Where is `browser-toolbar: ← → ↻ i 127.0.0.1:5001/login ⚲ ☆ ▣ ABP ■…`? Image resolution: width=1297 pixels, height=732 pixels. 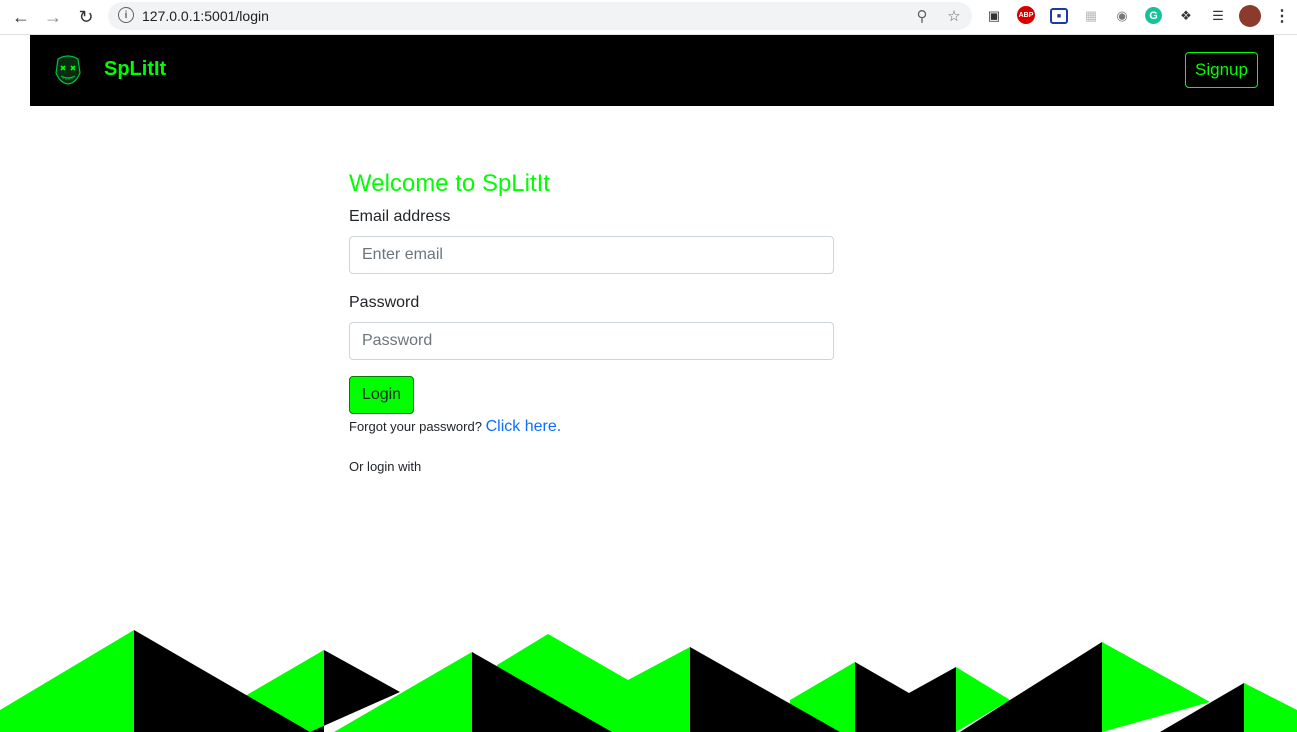
browser-toolbar: ← → ↻ i 127.0.0.1:5001/login ⚲ ☆ ▣ ABP ■… is located at coordinates (648, 17).